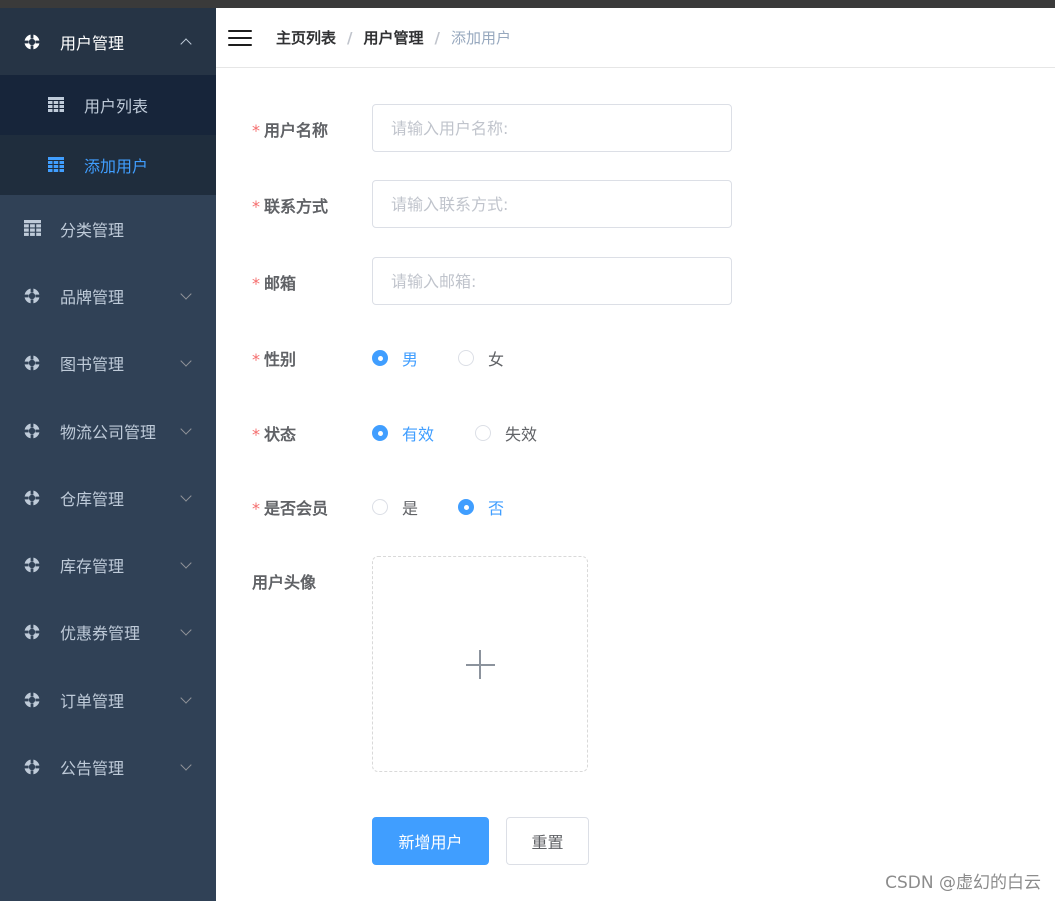  I want to click on sidebar-item-label: 订单管理, so click(92, 701).